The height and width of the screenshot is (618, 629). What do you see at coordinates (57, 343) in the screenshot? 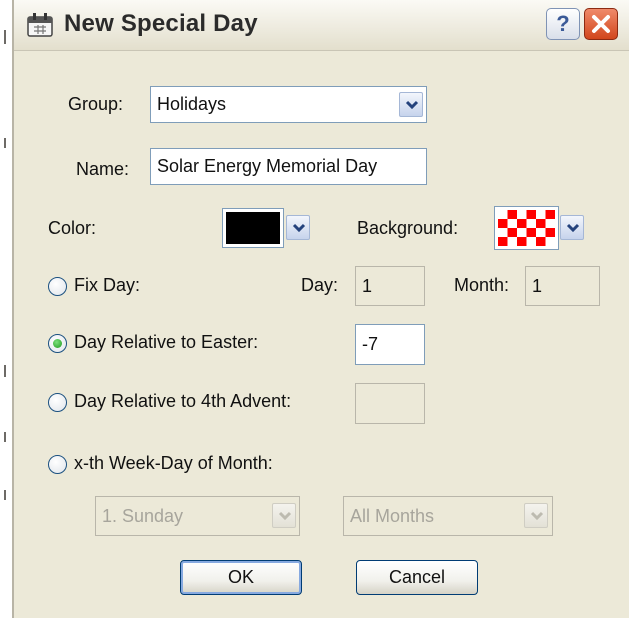
I see `easter-radio` at bounding box center [57, 343].